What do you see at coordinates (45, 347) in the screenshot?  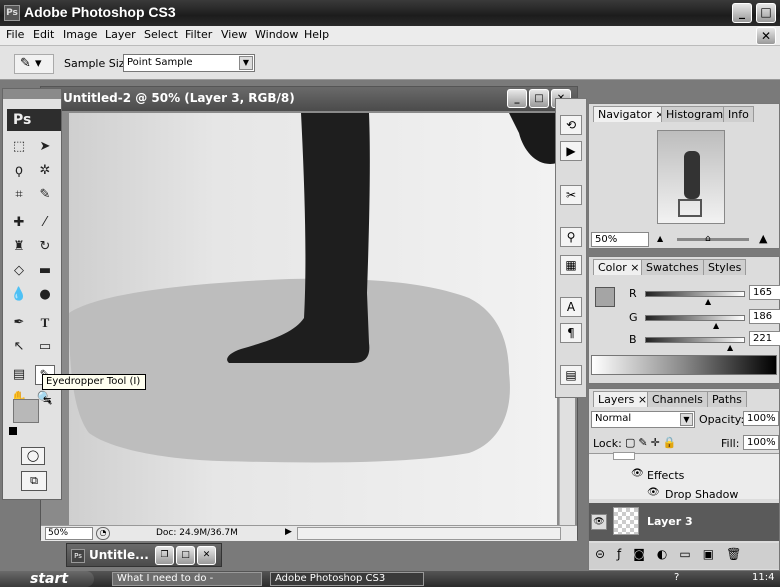 I see `rectangle-tool-icon: ▭` at bounding box center [45, 347].